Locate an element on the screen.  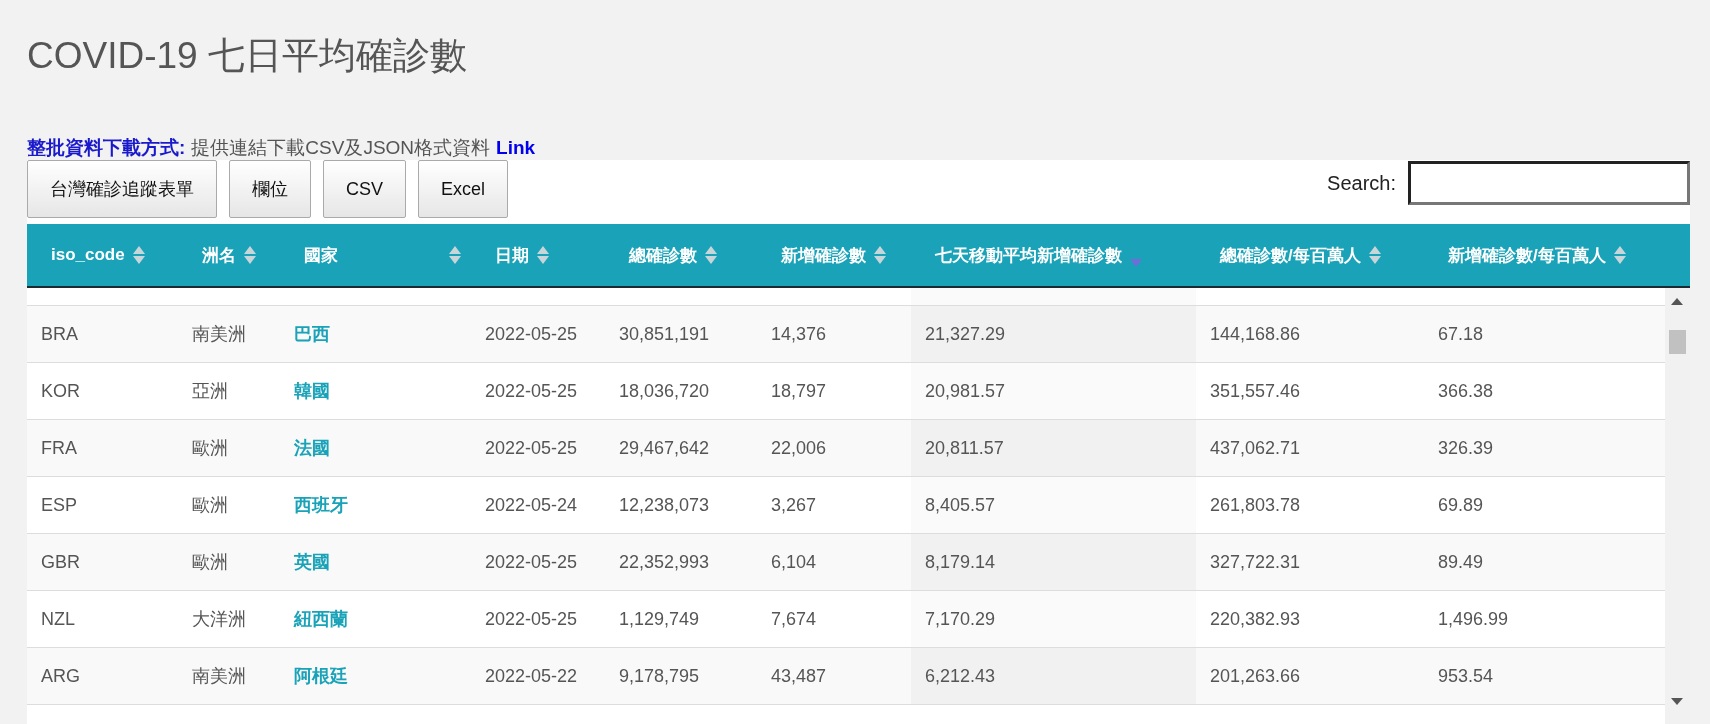
table-cell: BRA is located at coordinates (59, 334).